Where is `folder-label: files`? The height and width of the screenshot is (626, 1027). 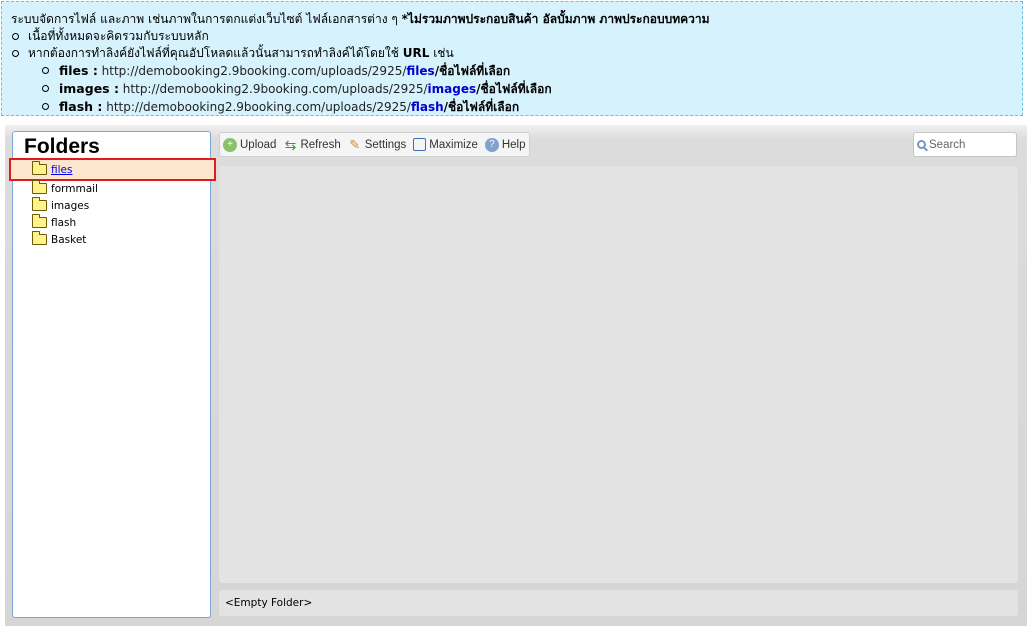
folder-label: files is located at coordinates (61, 170).